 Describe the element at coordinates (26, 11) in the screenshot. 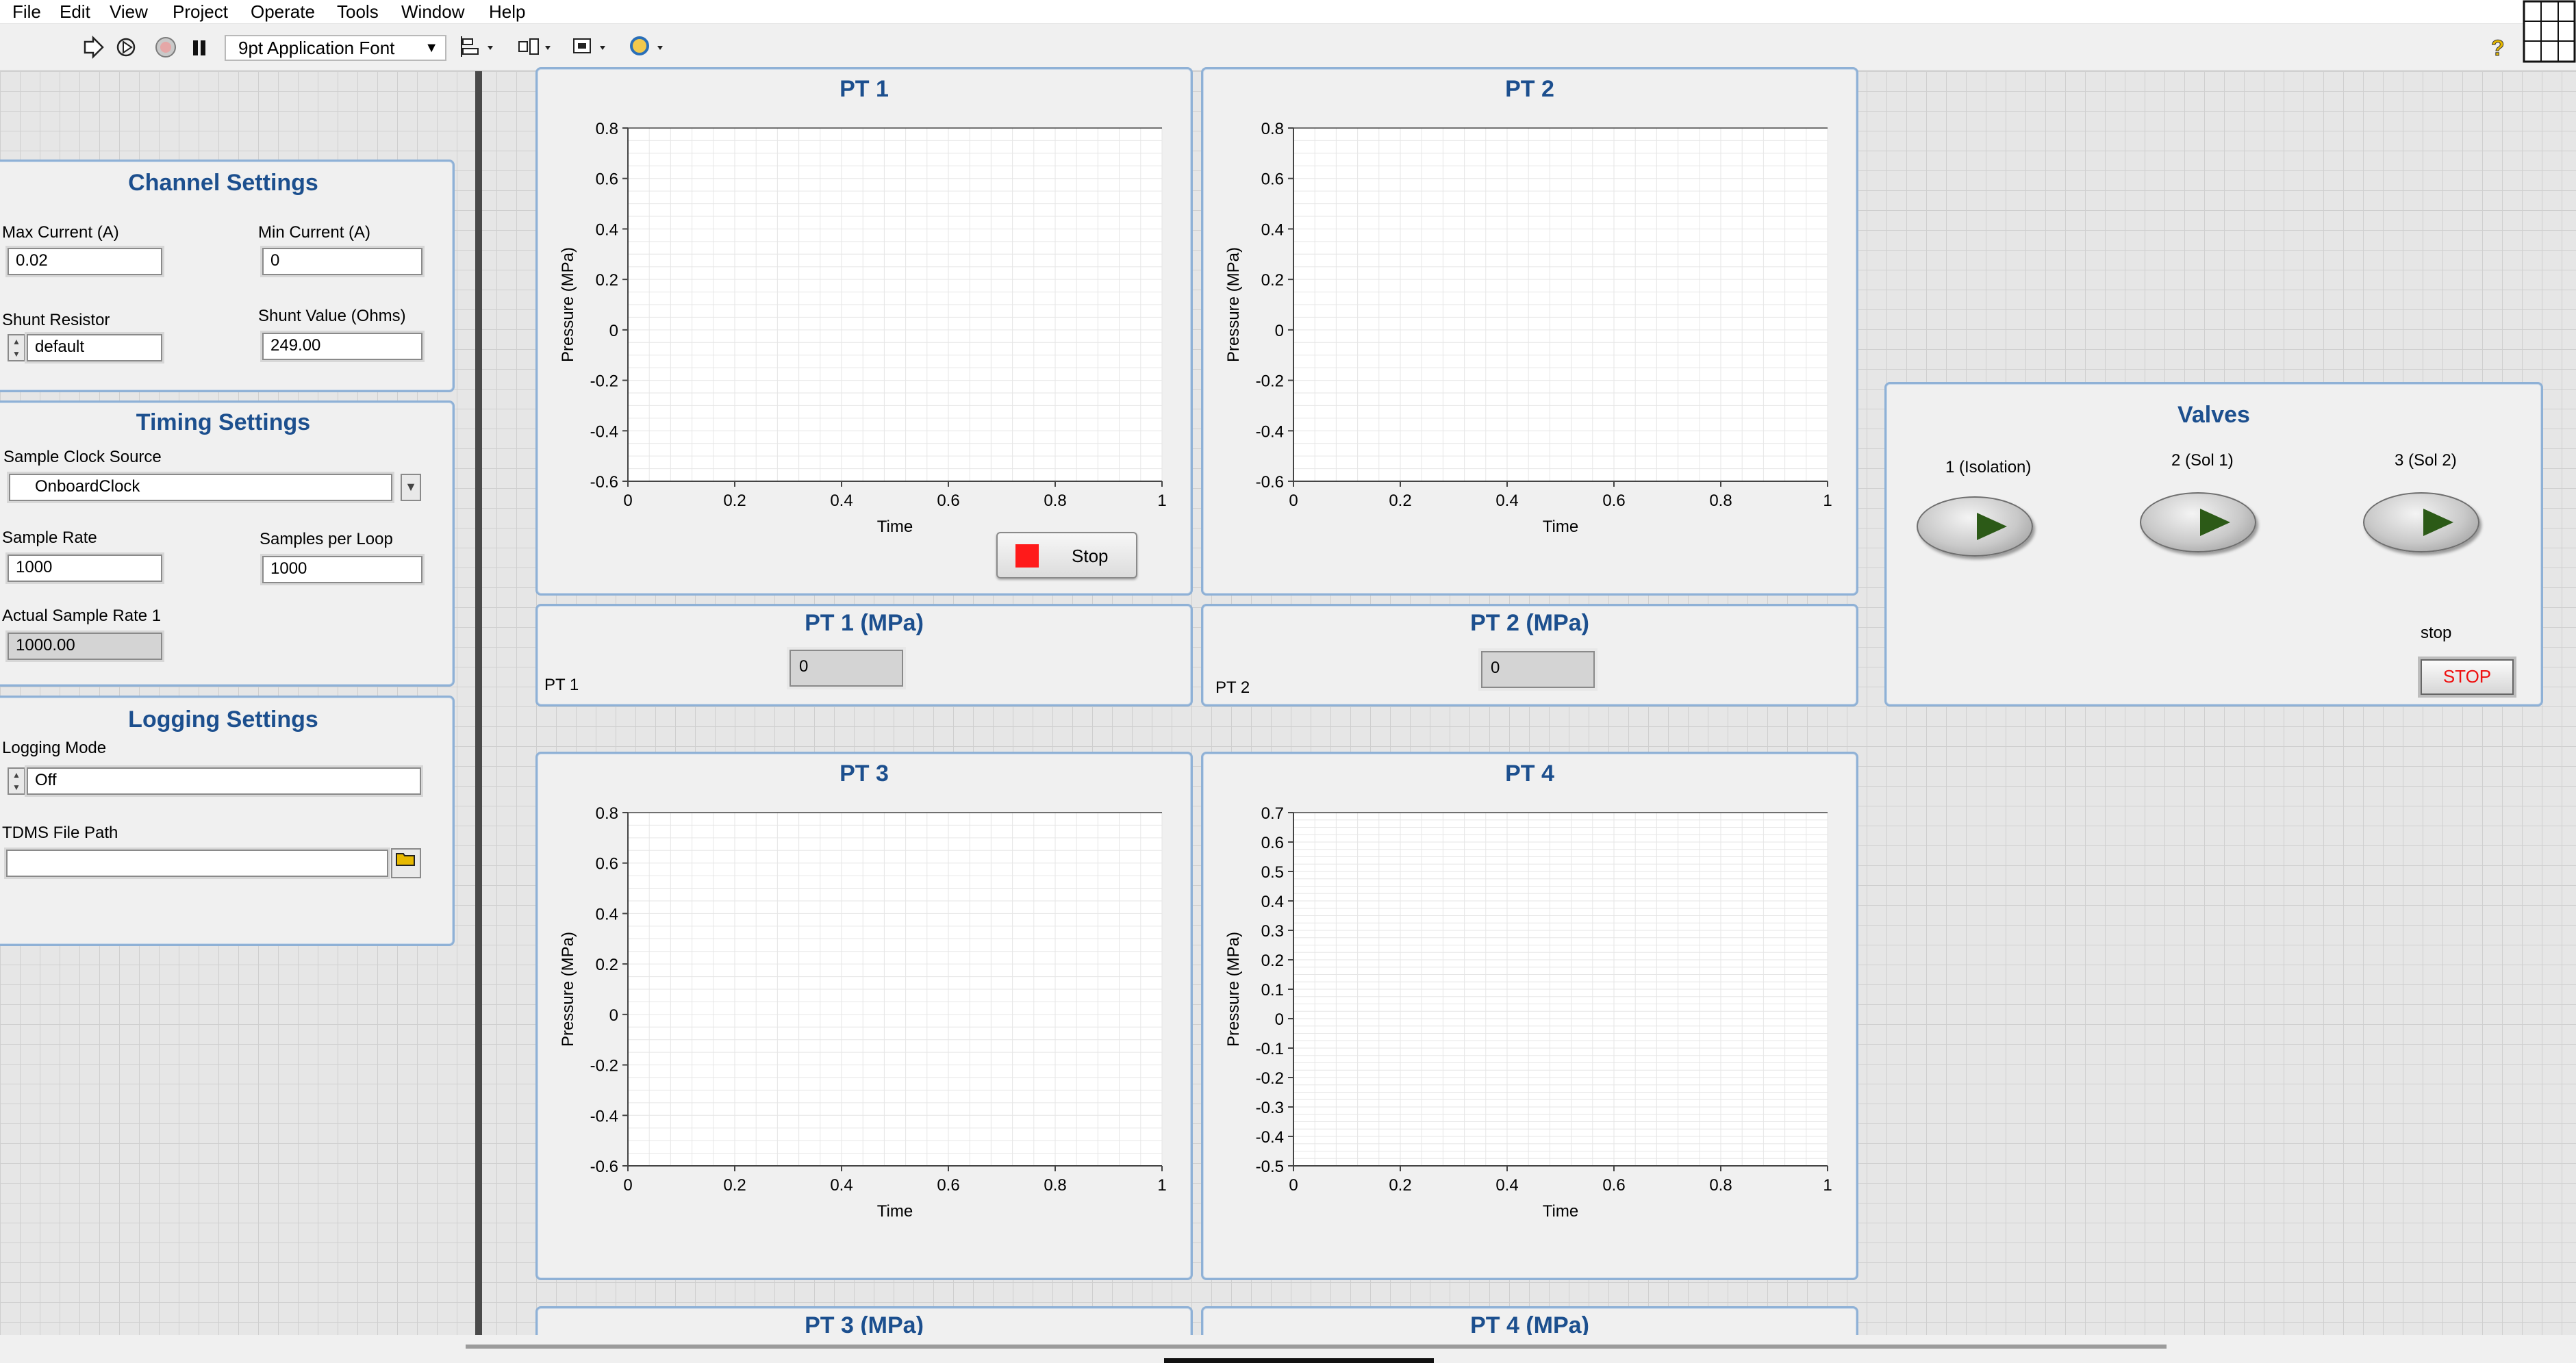

I see `menu-file: File` at that location.